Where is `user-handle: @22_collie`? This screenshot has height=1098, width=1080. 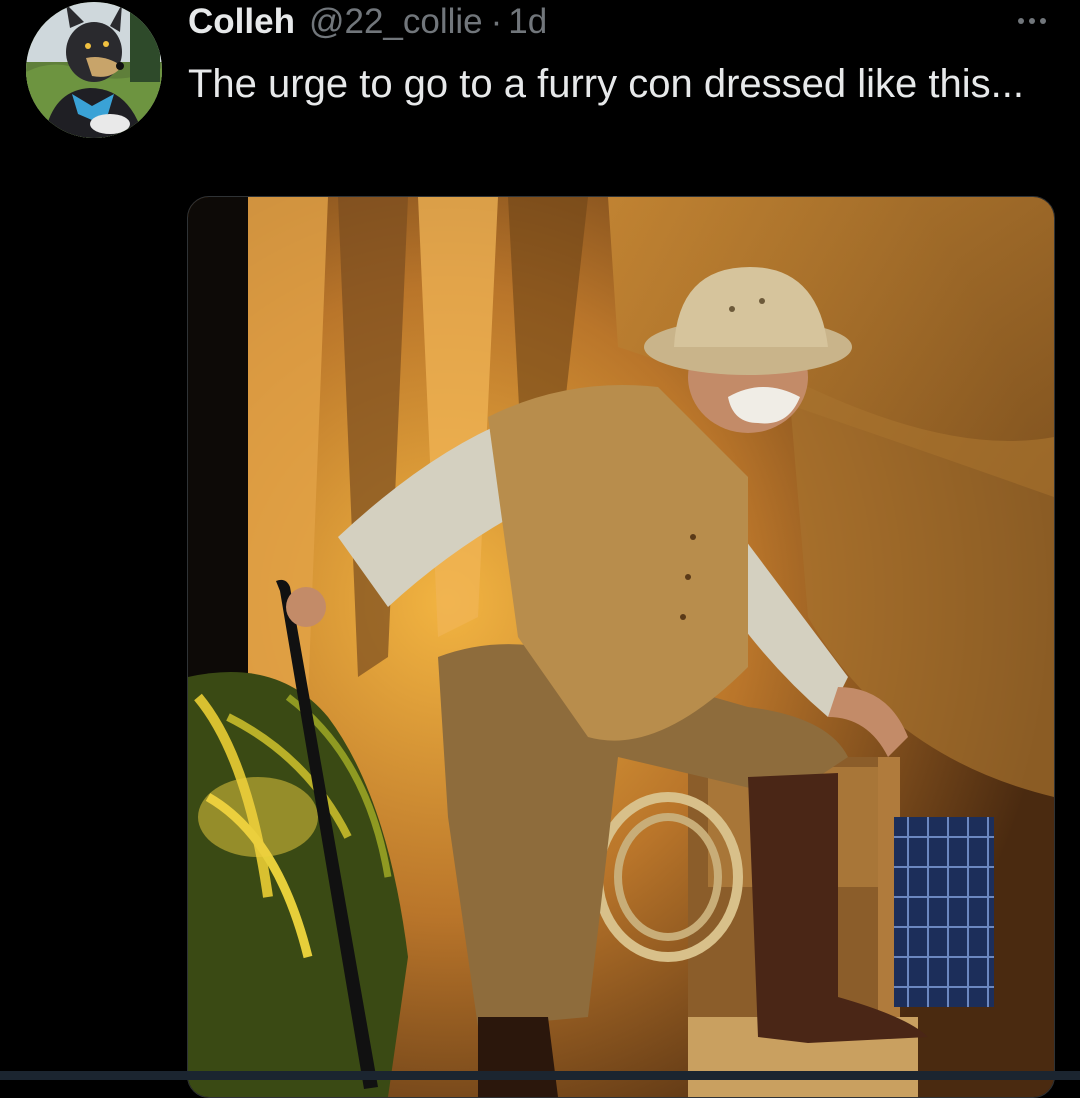 user-handle: @22_collie is located at coordinates (396, 22).